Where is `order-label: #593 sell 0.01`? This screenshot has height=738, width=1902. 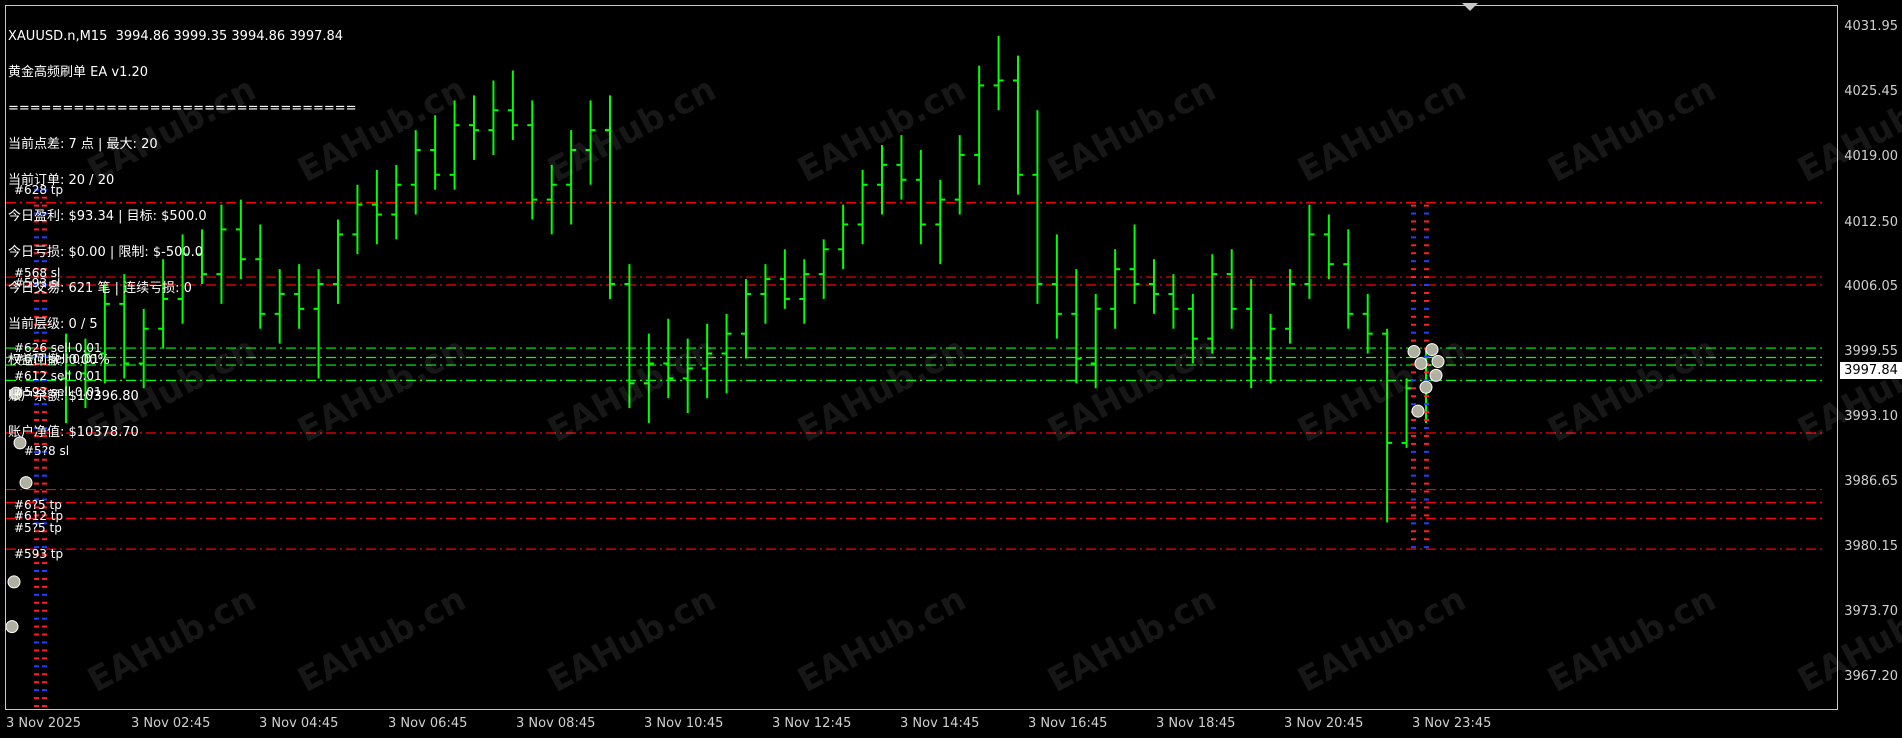
order-label: #593 sell 0.01 is located at coordinates (58, 392).